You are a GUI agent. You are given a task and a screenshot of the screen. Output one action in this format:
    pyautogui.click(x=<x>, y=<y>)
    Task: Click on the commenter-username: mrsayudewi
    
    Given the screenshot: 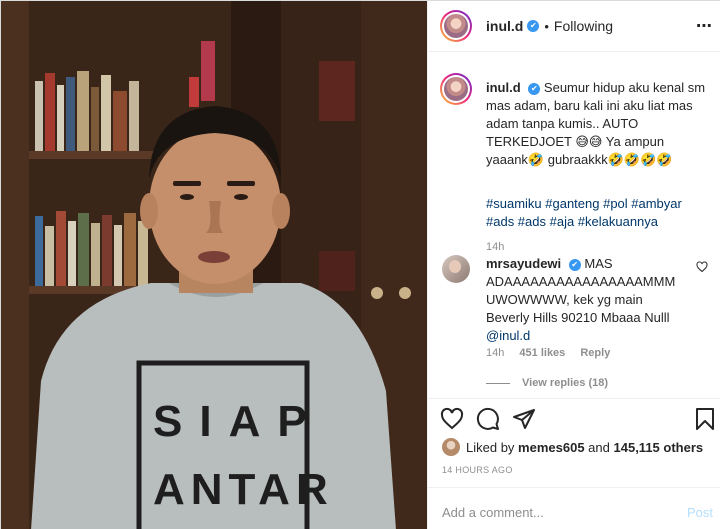 What is the action you would take?
    pyautogui.click(x=523, y=263)
    